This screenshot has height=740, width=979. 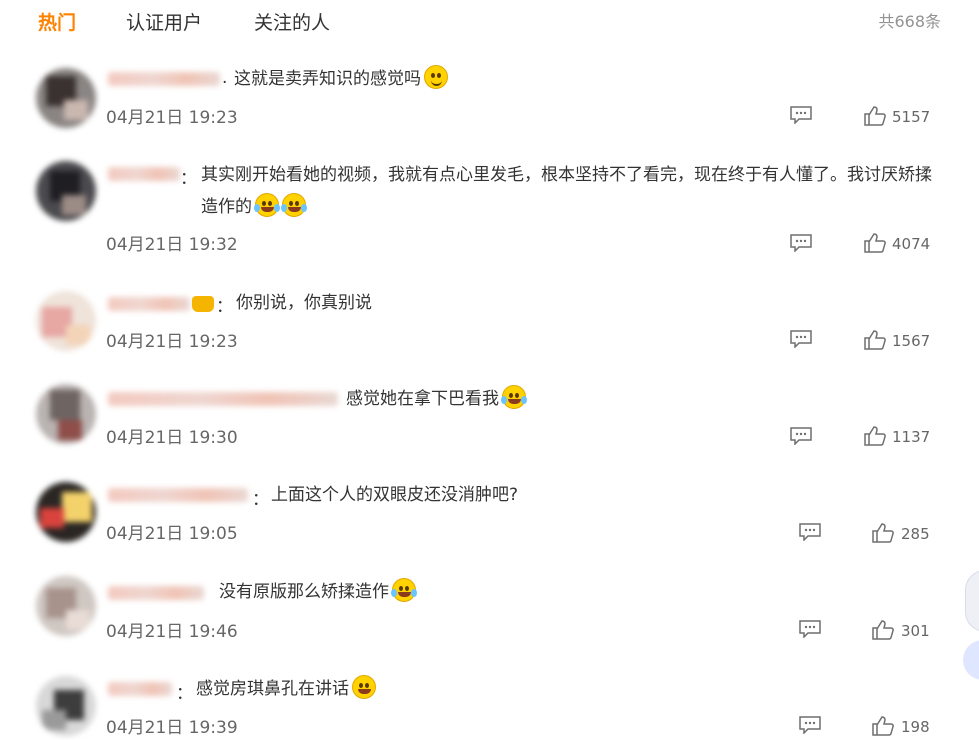 I want to click on comment-time: 04月21日 19:46, so click(x=172, y=632).